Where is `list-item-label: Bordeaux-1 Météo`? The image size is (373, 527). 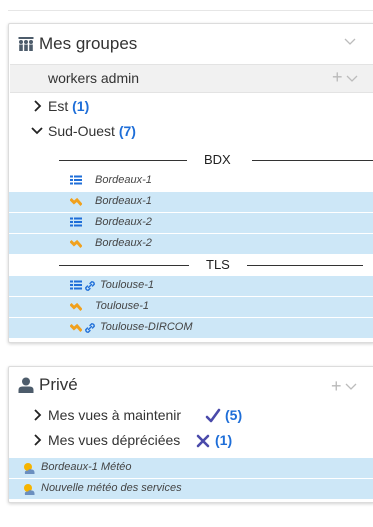
list-item-label: Bordeaux-1 Météo is located at coordinates (86, 467).